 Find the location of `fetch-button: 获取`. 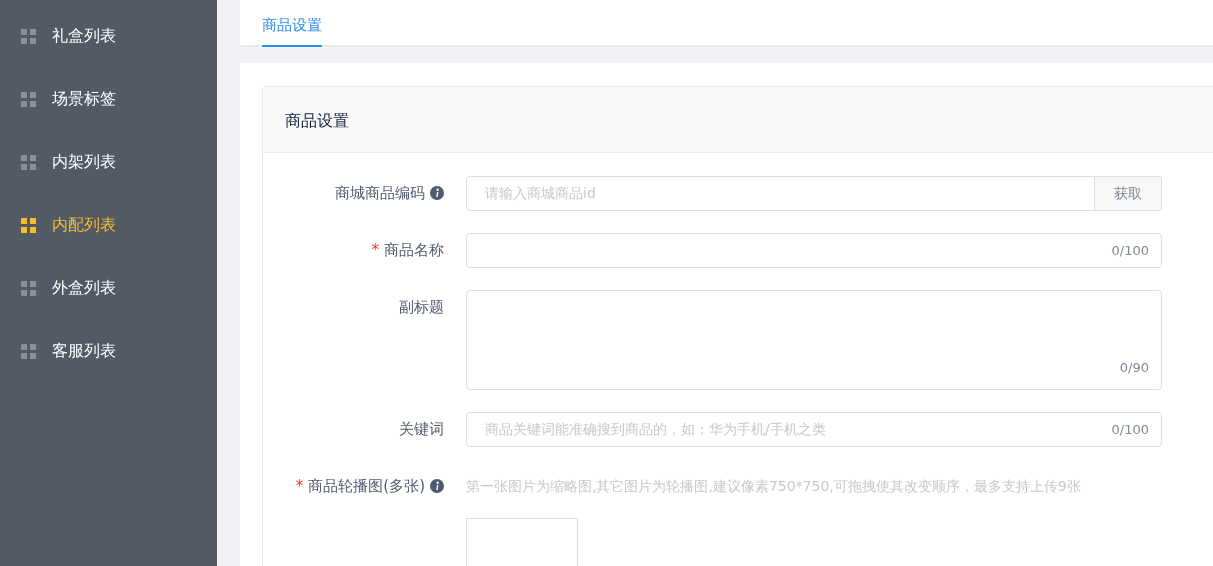

fetch-button: 获取 is located at coordinates (1128, 193).